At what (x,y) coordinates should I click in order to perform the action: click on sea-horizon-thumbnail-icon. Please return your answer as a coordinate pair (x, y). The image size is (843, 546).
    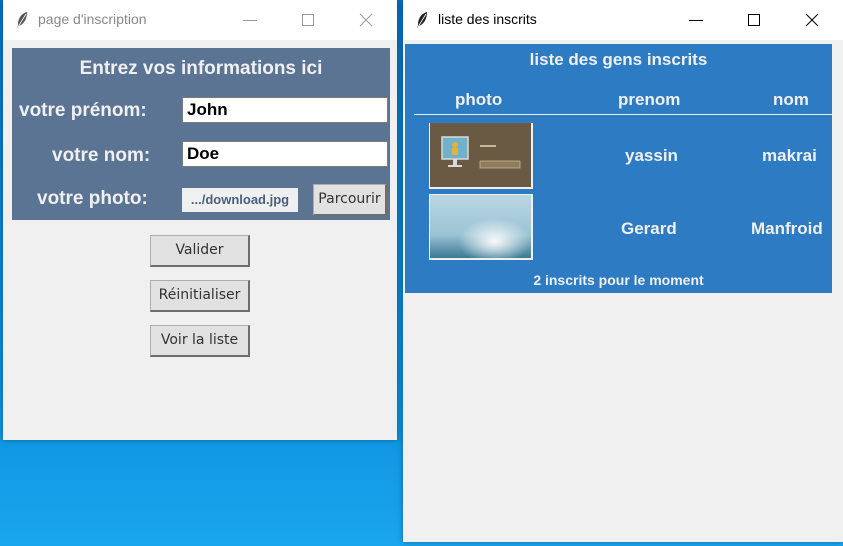
    Looking at the image, I should click on (481, 227).